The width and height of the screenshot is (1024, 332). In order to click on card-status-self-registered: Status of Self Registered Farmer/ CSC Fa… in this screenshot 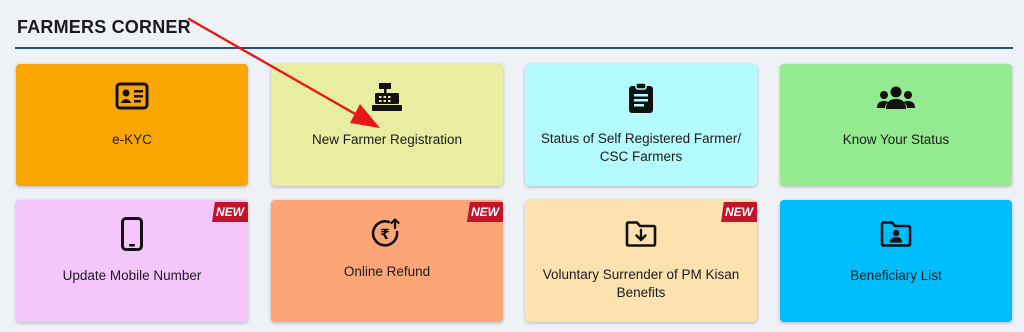, I will do `click(641, 125)`.